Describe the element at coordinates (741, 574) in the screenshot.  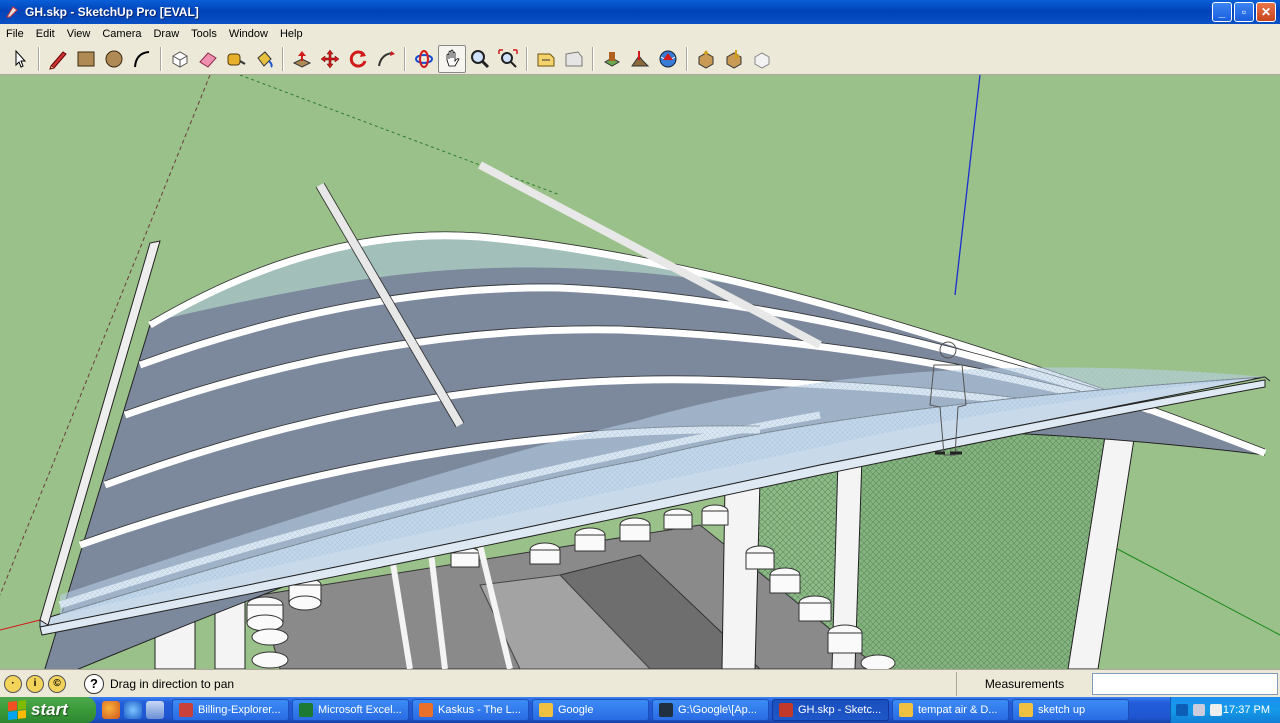
I see `column` at that location.